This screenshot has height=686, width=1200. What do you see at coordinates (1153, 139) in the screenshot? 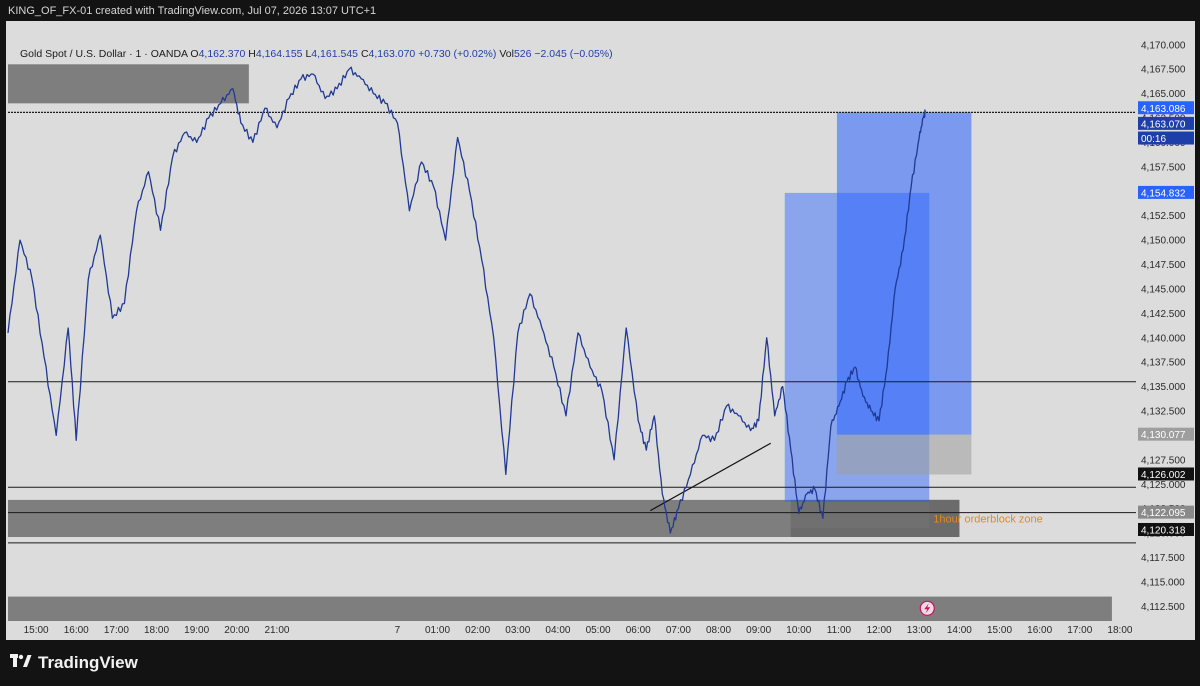
I see `price-label: 00:16` at bounding box center [1153, 139].